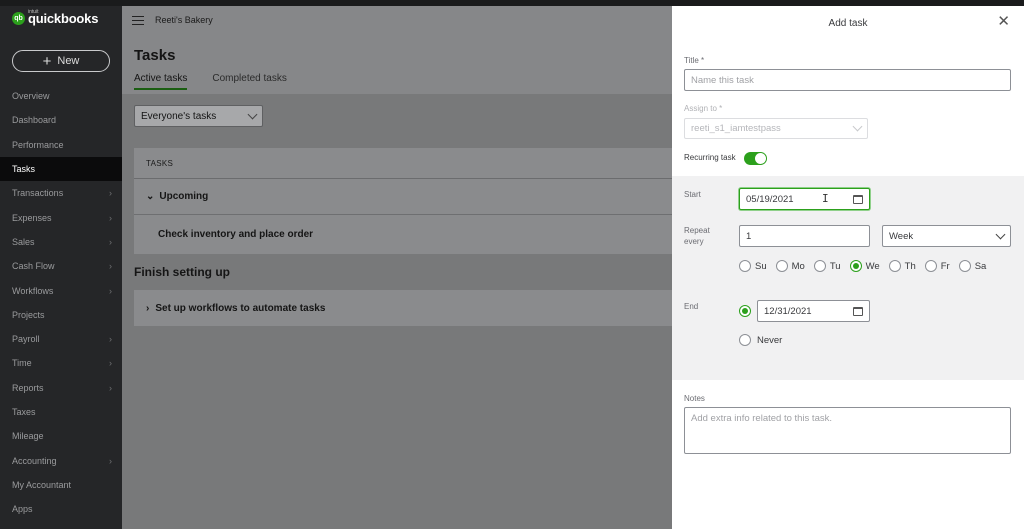  Describe the element at coordinates (770, 340) in the screenshot. I see `never-label: Never` at that location.